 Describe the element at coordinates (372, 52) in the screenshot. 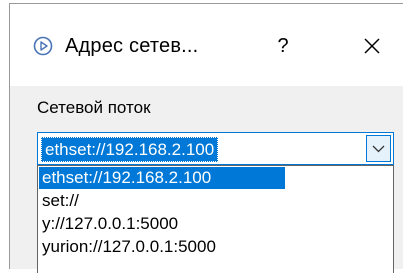

I see `close-icon` at that location.